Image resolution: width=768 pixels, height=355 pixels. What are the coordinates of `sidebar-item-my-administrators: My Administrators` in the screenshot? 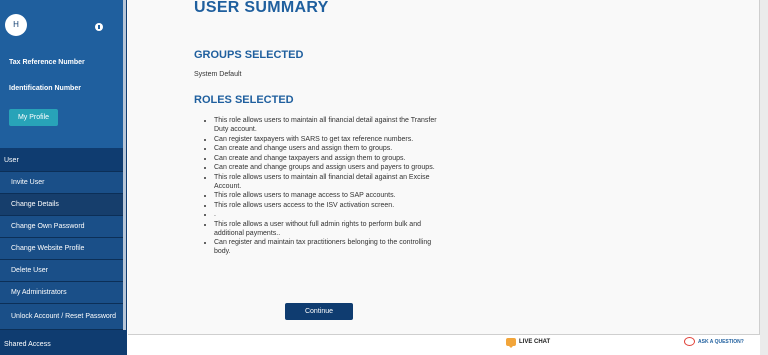 It's located at (61, 293).